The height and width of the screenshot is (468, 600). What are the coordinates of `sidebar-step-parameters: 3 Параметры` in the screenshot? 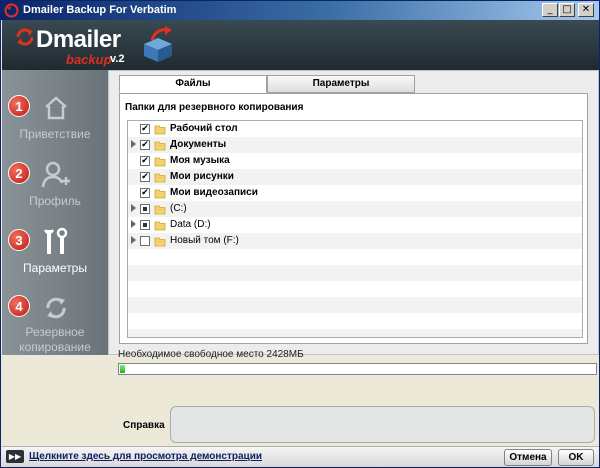 It's located at (55, 256).